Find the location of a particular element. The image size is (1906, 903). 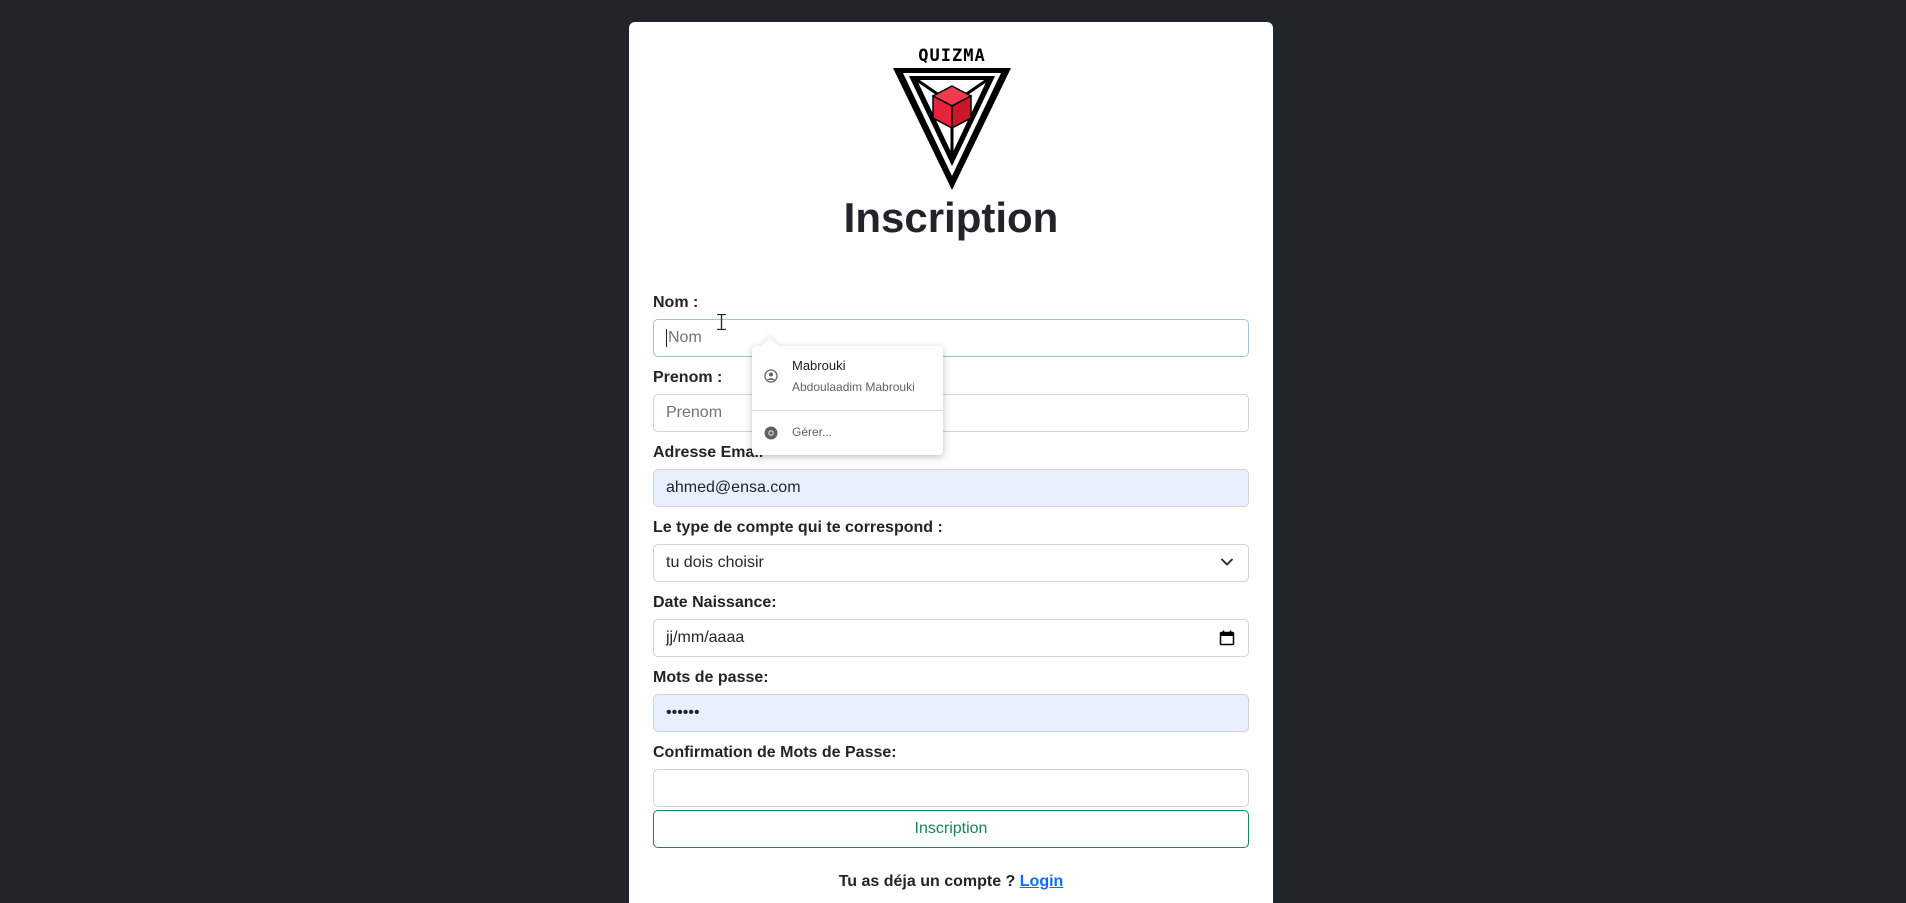

login-prompt: Tu as déja un compte ? Login is located at coordinates (951, 882).